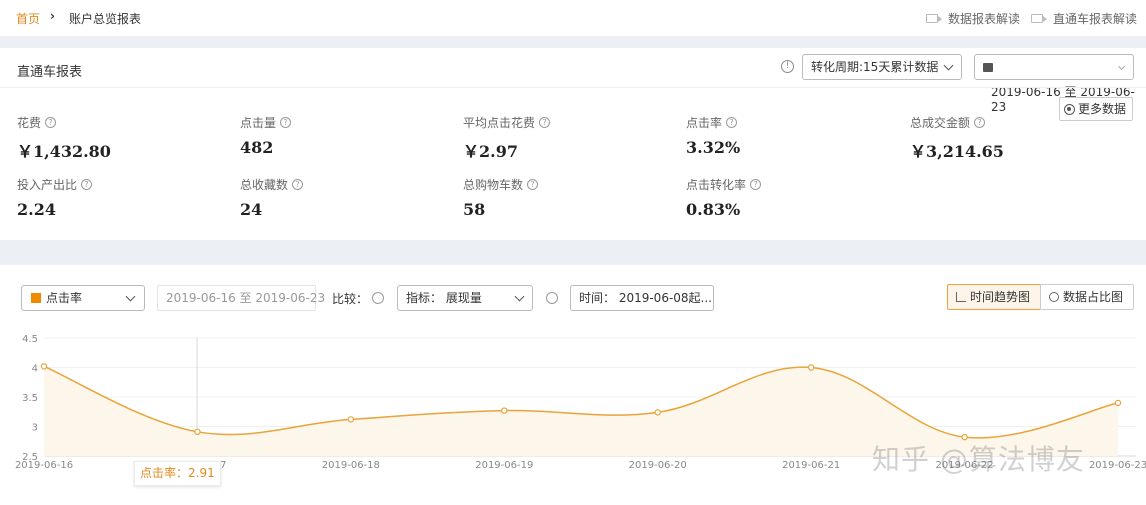 Image resolution: width=1146 pixels, height=505 pixels. Describe the element at coordinates (28, 18) in the screenshot. I see `breadcrumb-home-link: 首页` at that location.